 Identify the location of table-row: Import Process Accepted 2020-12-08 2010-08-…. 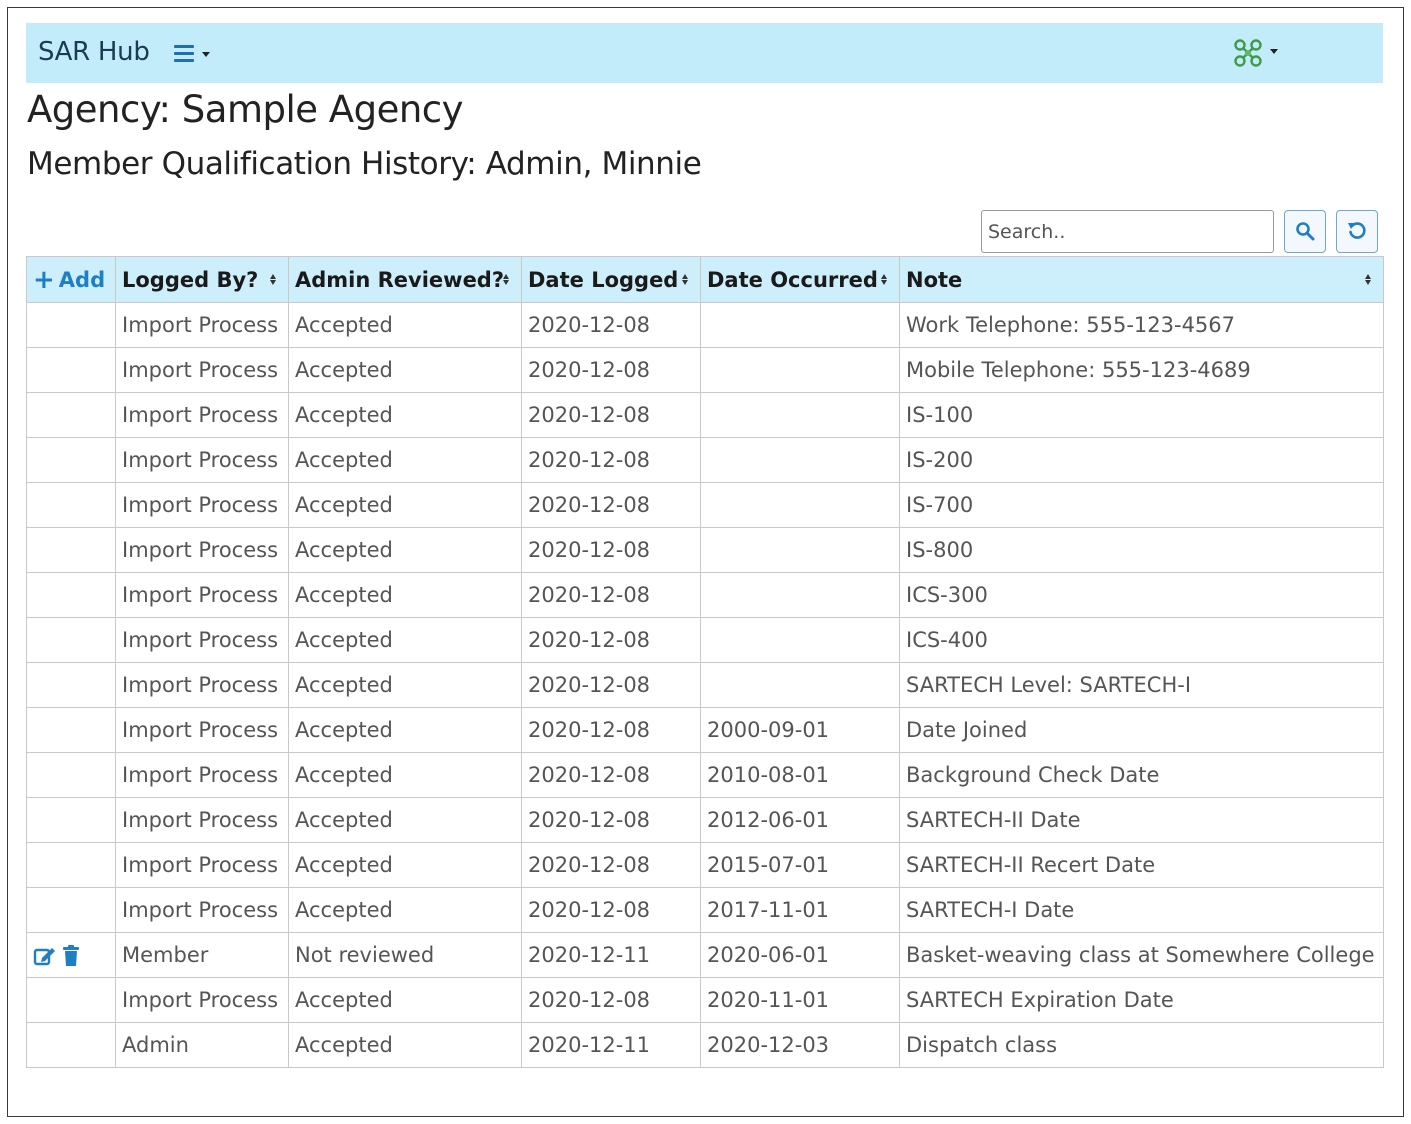
(705, 775).